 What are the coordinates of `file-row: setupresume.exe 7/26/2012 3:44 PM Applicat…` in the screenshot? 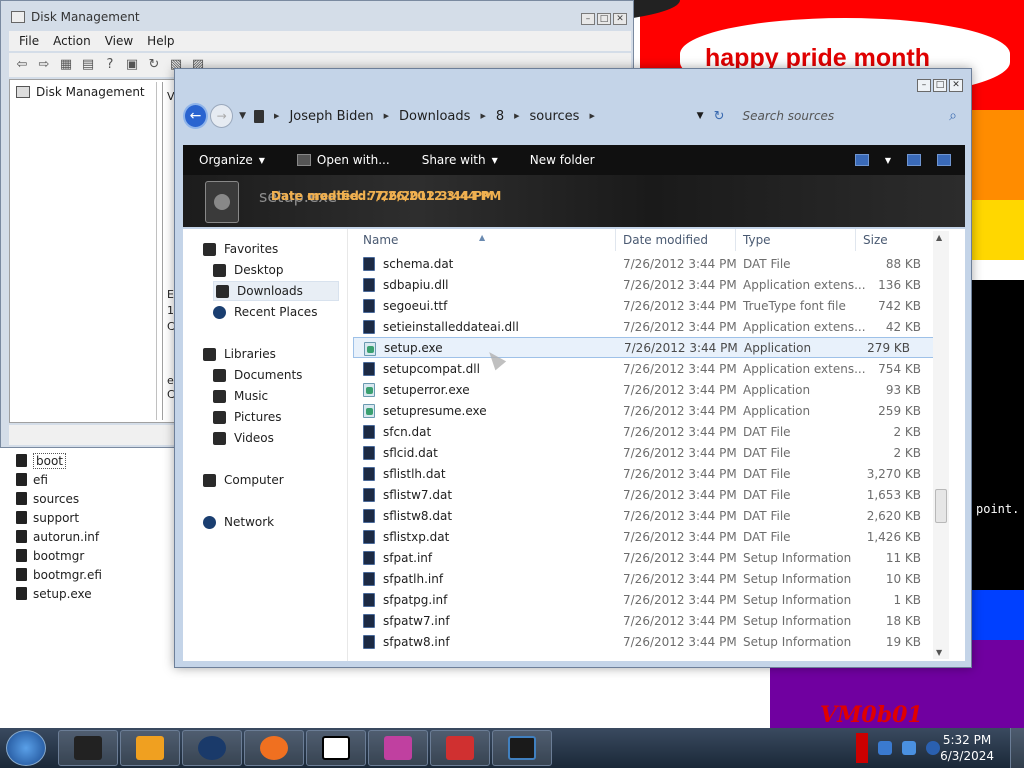 It's located at (651, 410).